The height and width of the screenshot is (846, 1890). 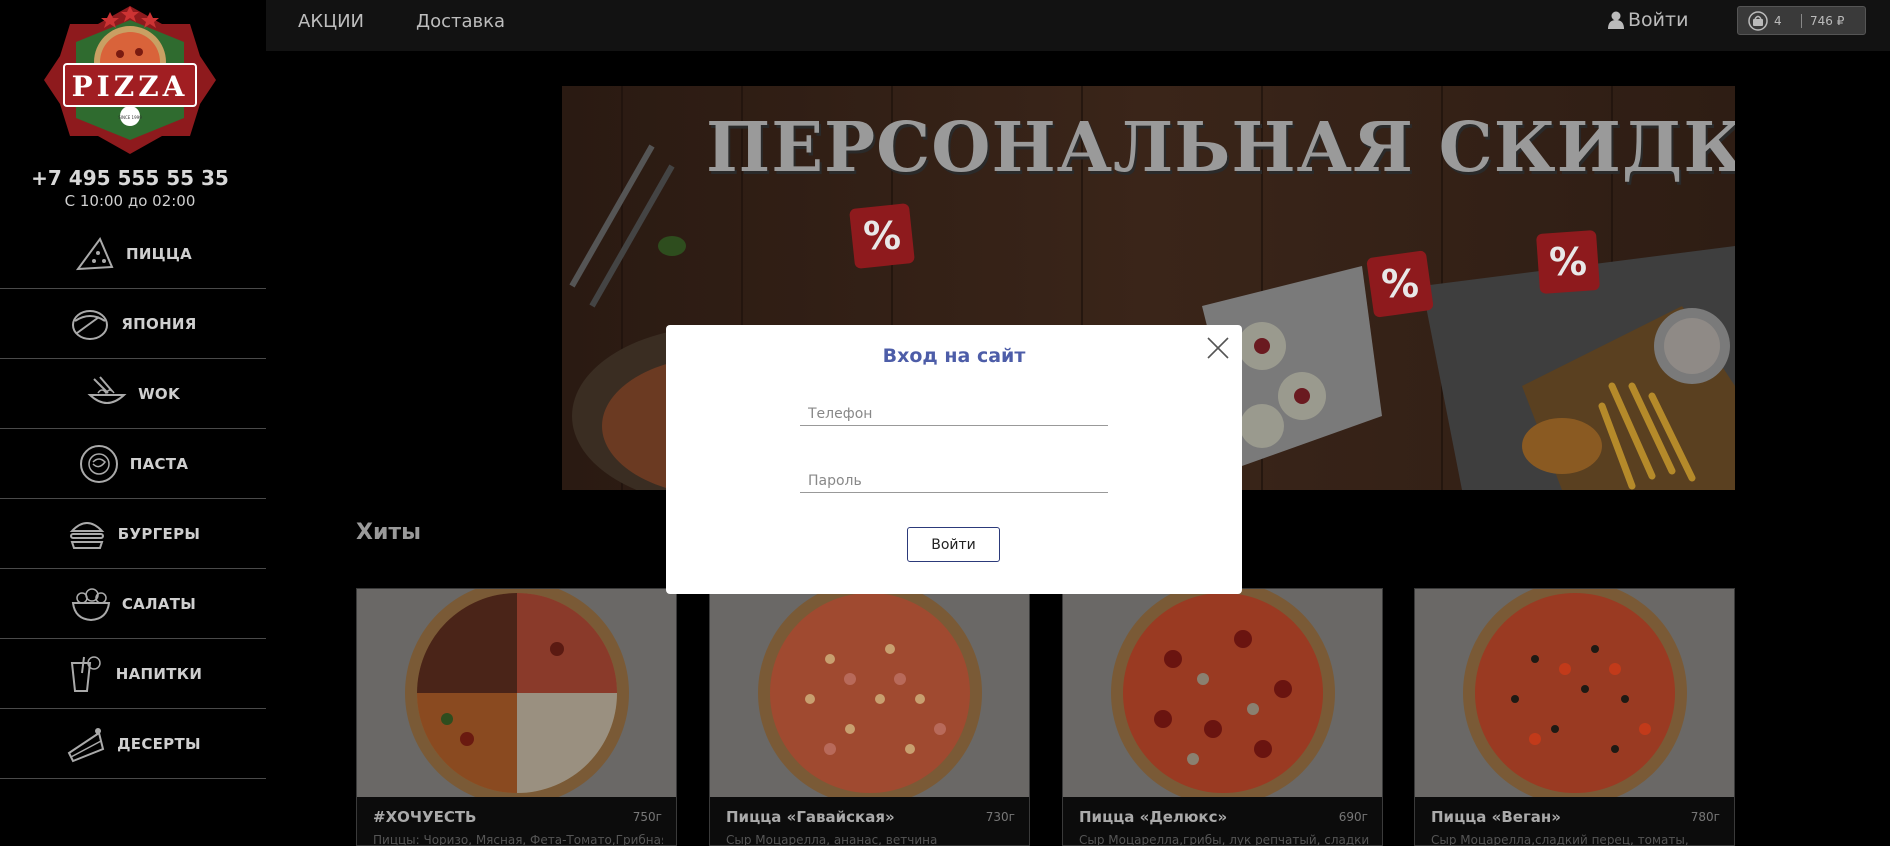 What do you see at coordinates (90, 604) in the screenshot?
I see `salad-bowl-icon` at bounding box center [90, 604].